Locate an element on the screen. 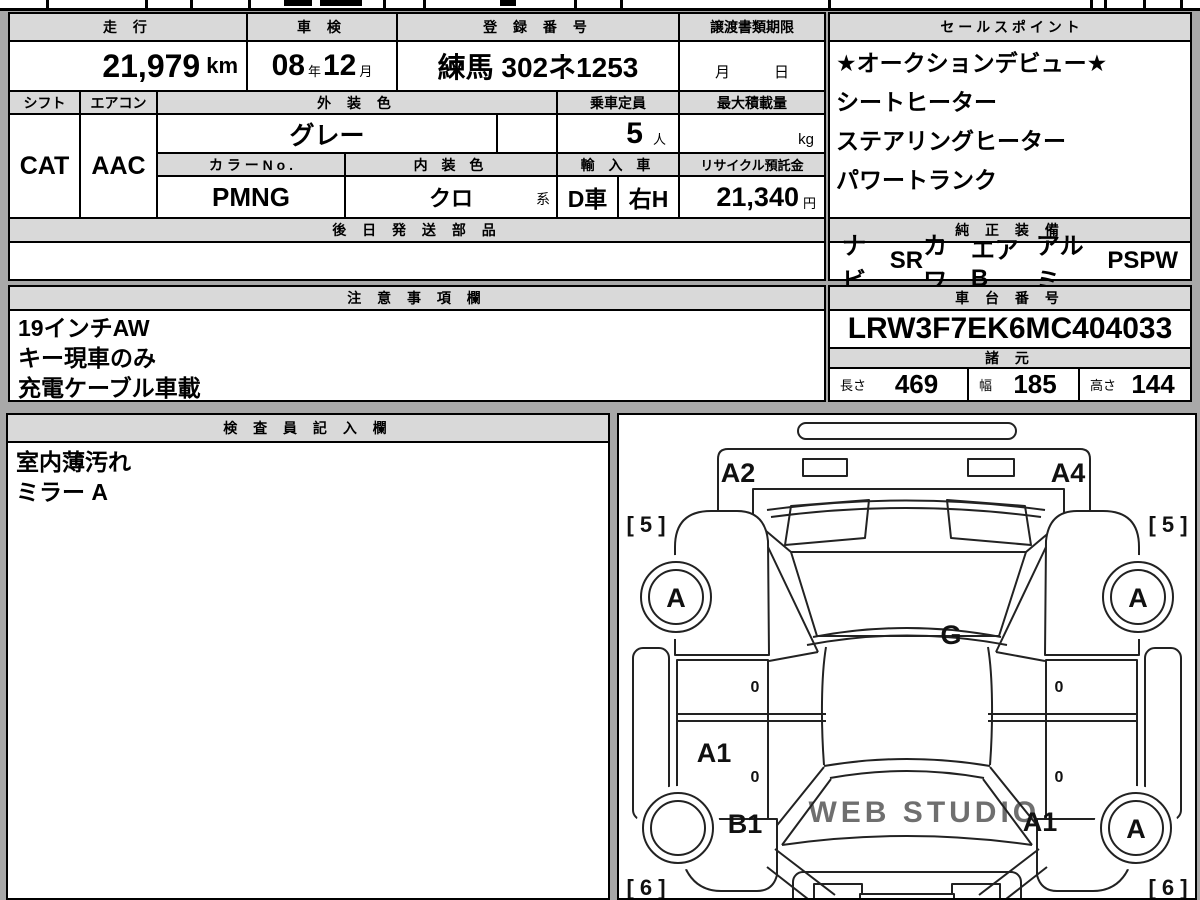 Image resolution: width=1200 pixels, height=900 pixels. exterior-color-empty-cell is located at coordinates (527, 133).